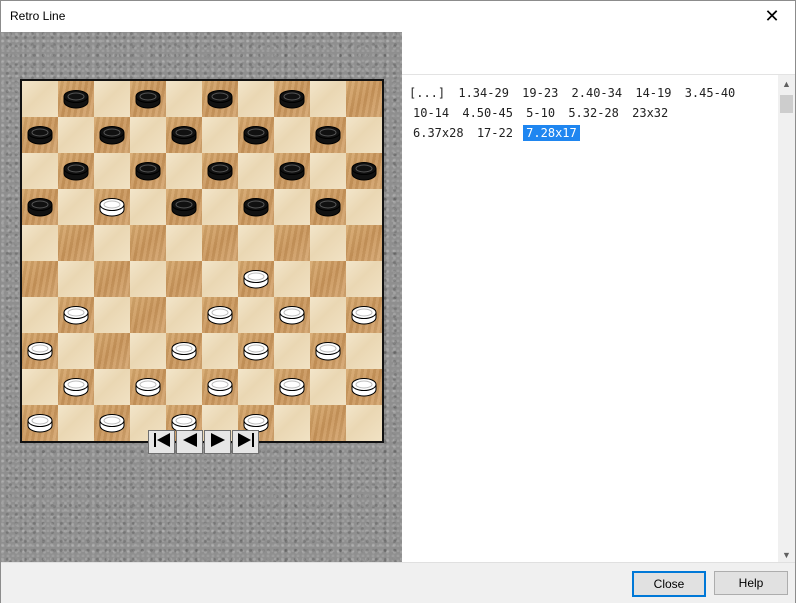 Image resolution: width=796 pixels, height=603 pixels. What do you see at coordinates (483, 93) in the screenshot?
I see `move-token: 1.34-29` at bounding box center [483, 93].